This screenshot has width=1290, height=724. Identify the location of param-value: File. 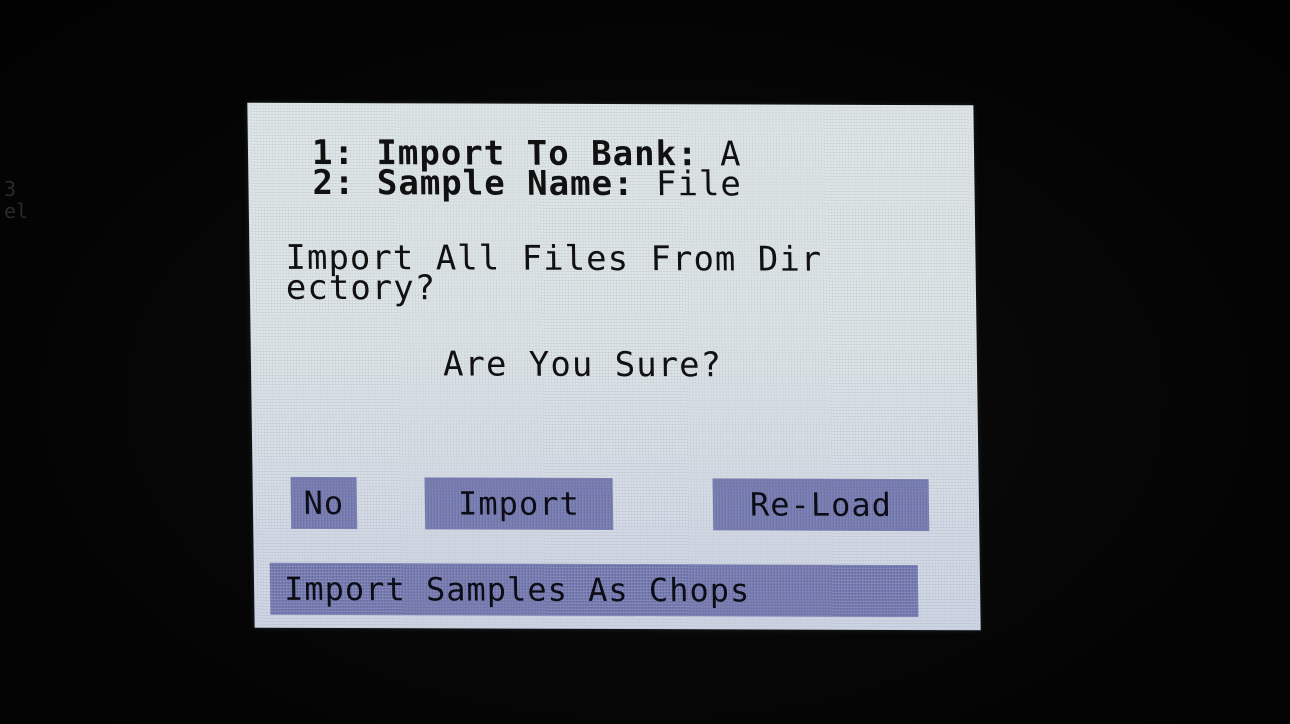
(688, 184).